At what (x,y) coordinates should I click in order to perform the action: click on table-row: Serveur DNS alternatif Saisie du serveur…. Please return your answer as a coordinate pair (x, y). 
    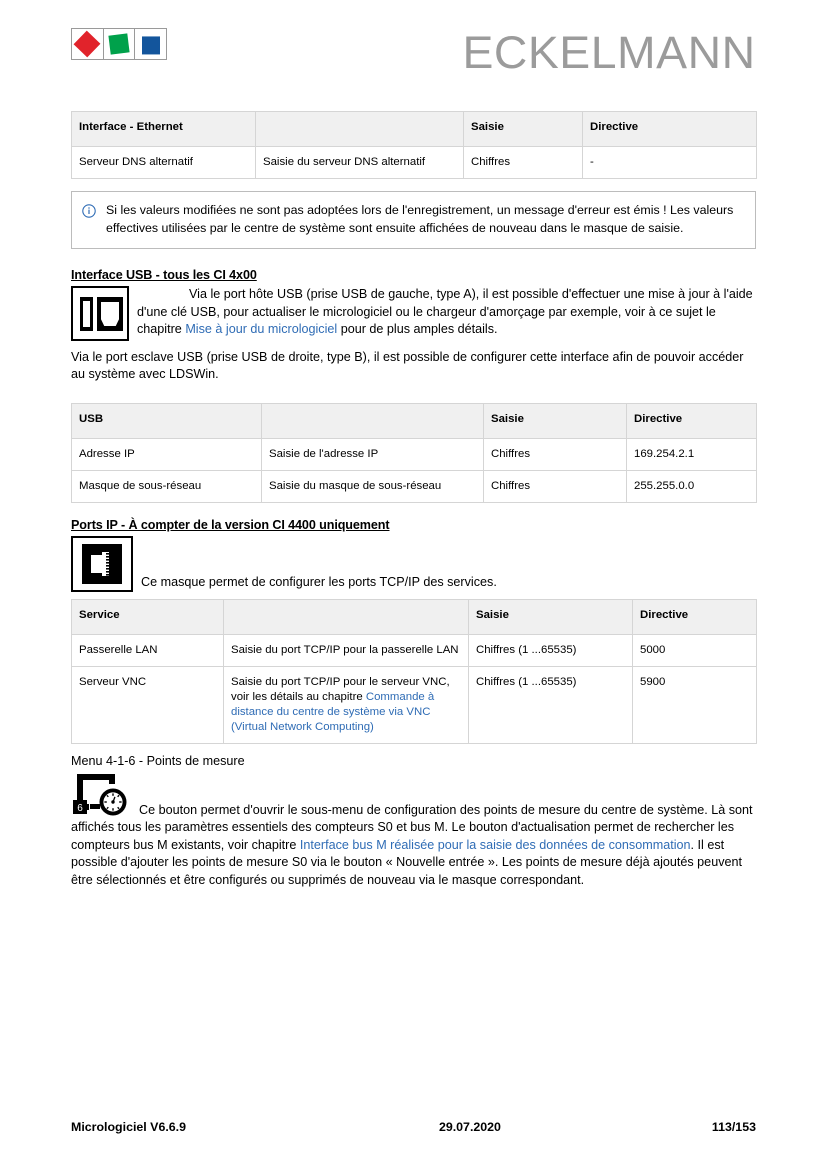
    Looking at the image, I should click on (414, 162).